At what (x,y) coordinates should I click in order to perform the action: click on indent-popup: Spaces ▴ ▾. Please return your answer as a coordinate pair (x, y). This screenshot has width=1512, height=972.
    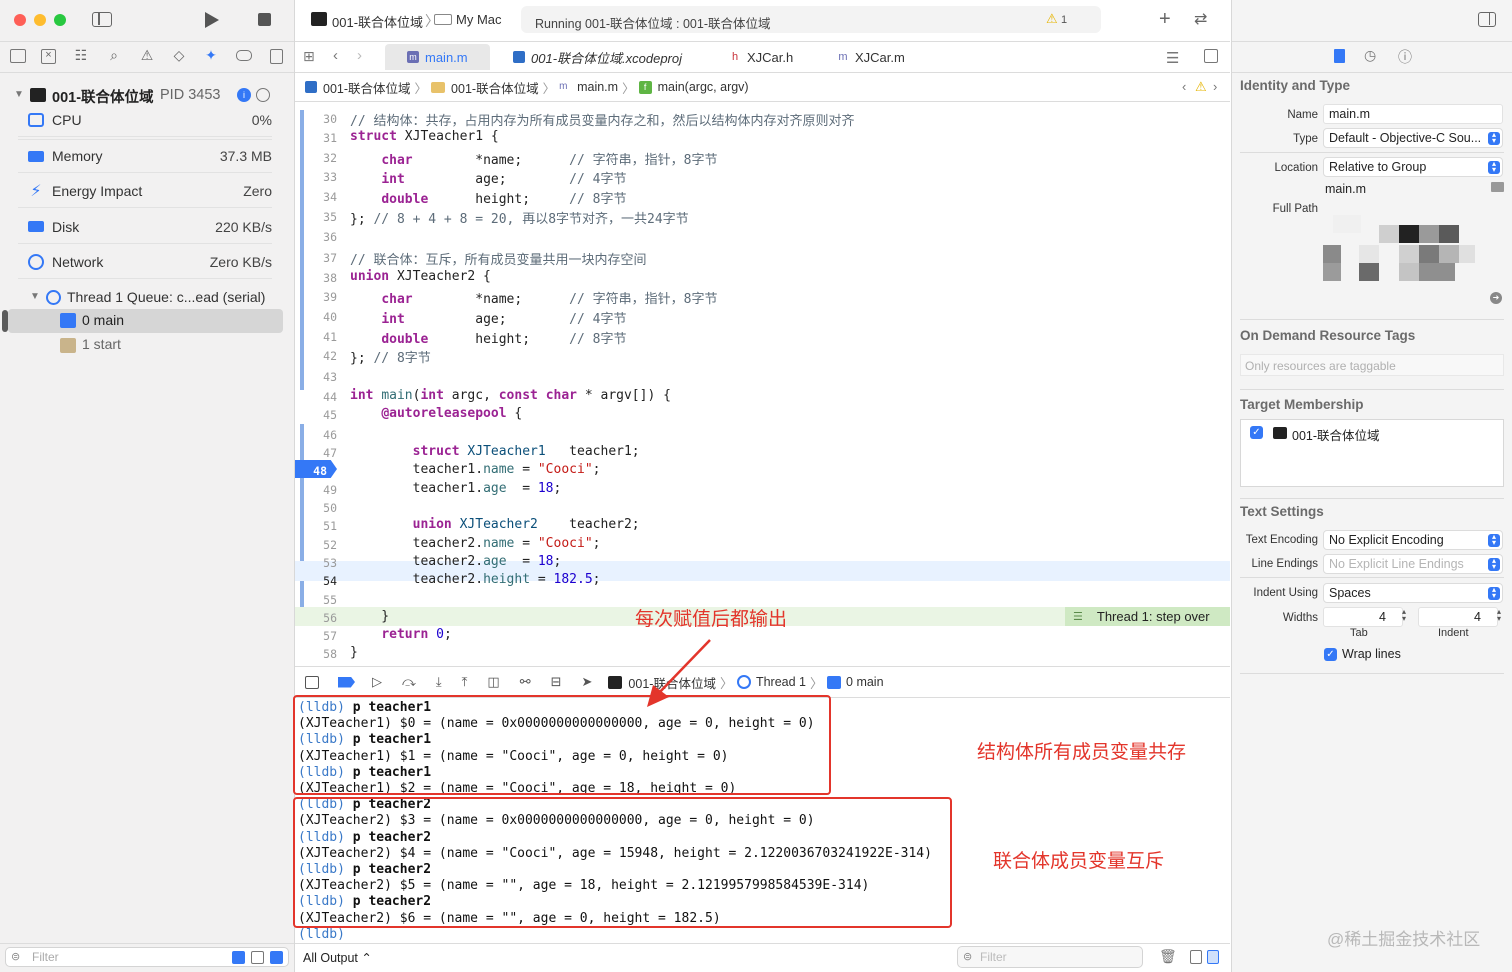
    Looking at the image, I should click on (1413, 593).